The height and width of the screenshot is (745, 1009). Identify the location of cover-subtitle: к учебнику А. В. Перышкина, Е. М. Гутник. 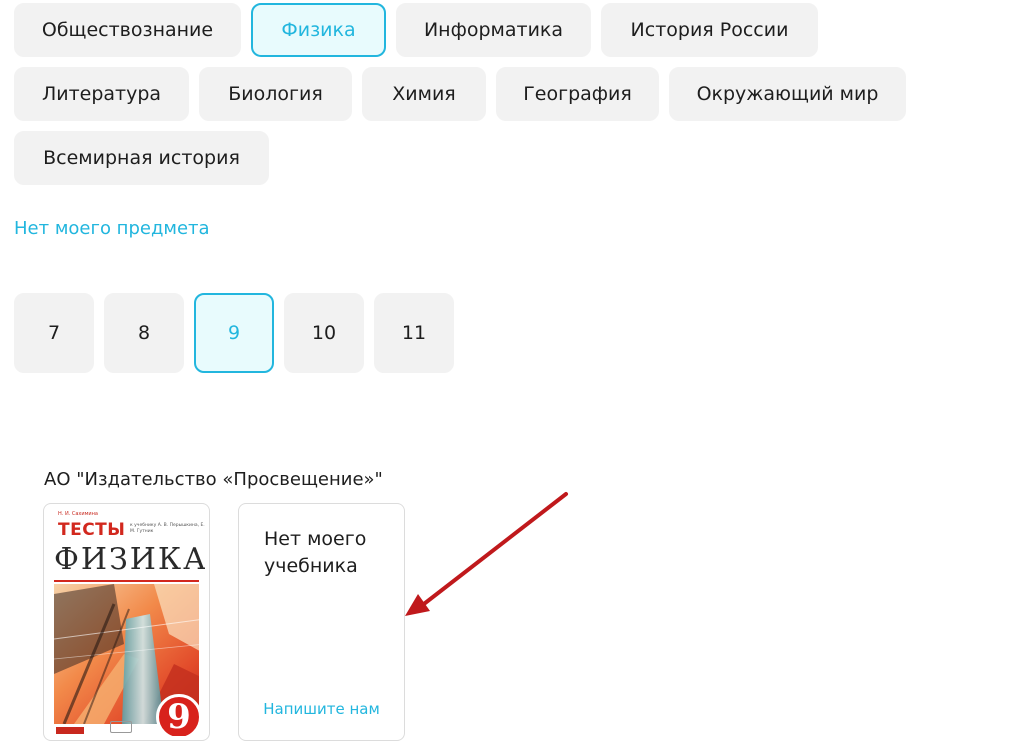
(167, 528).